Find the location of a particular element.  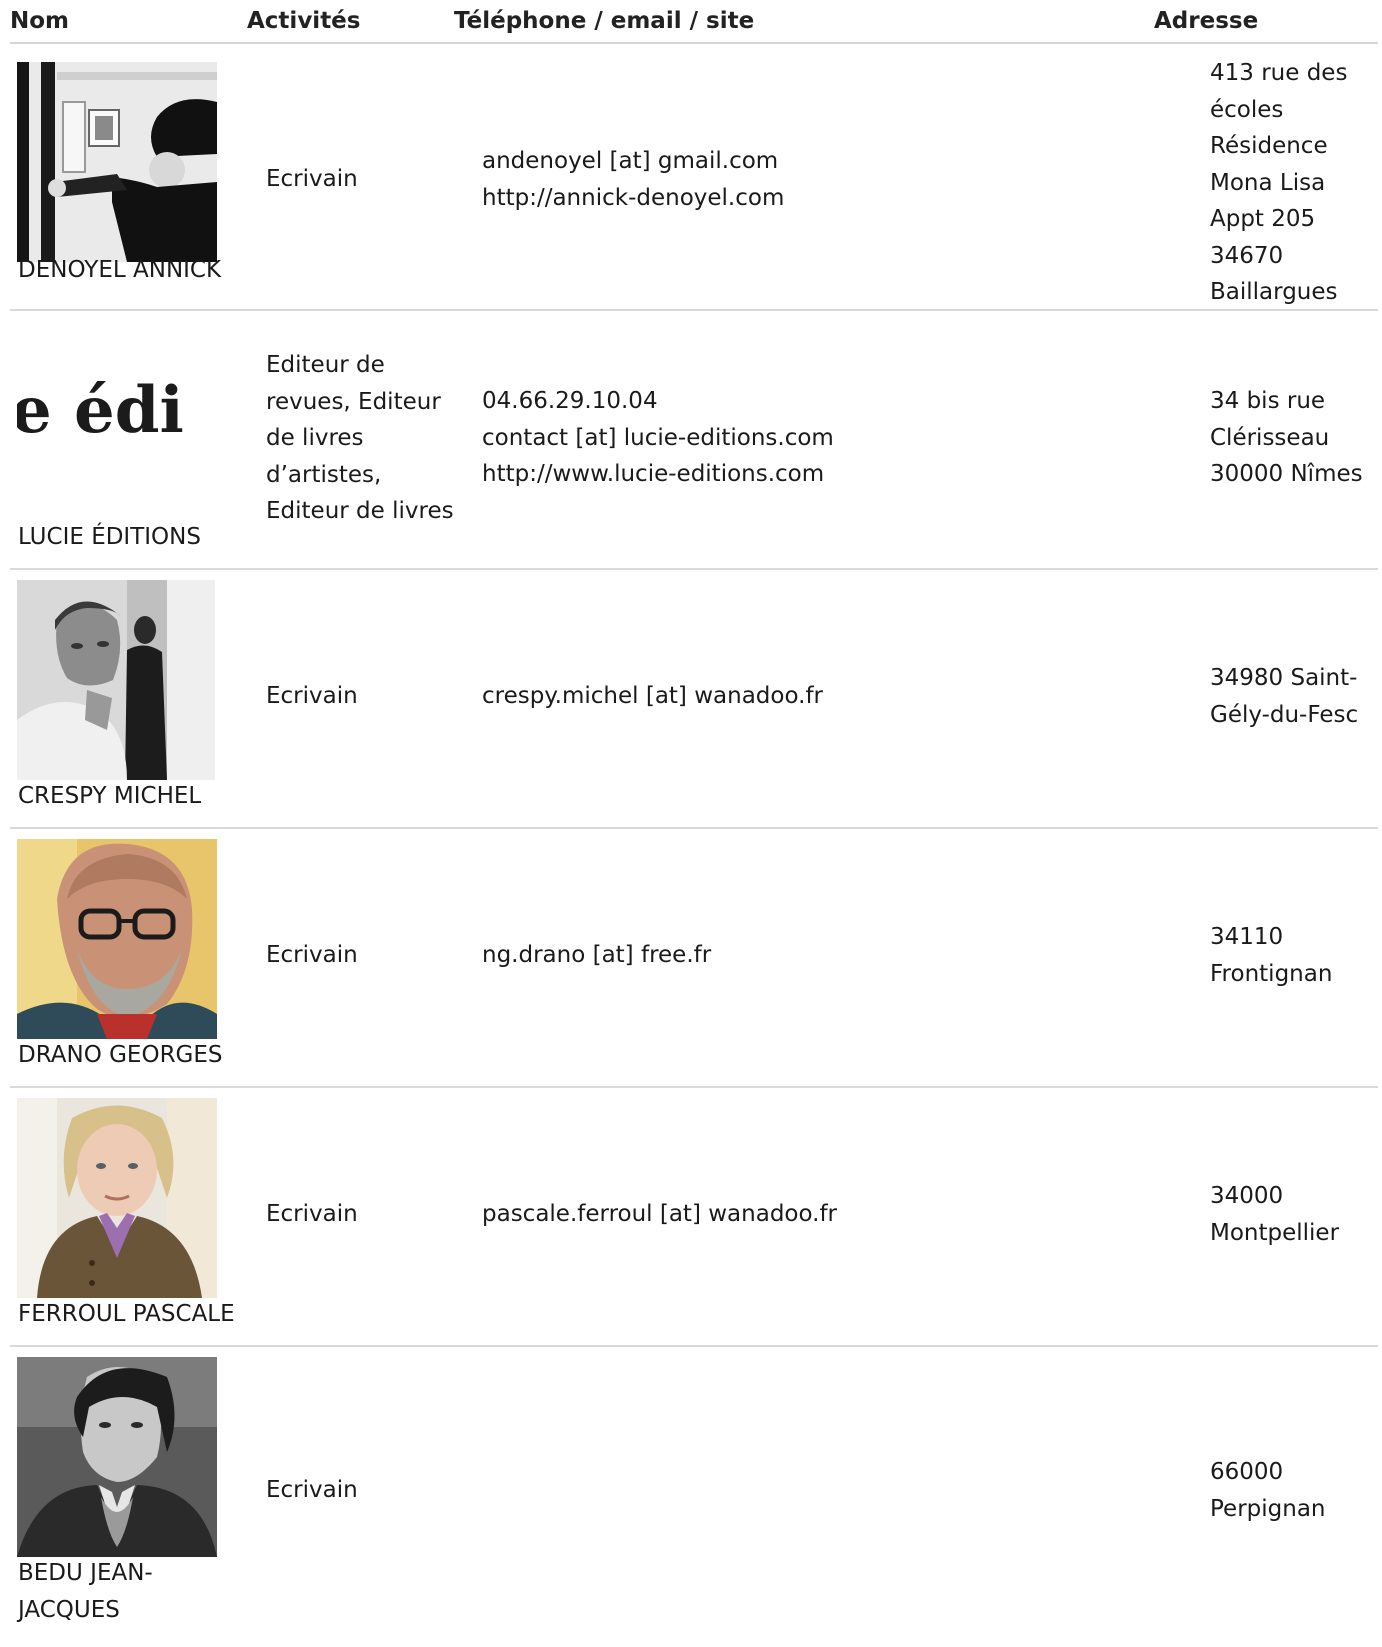

address: 34 bis rue Clérisseau 30000 Nîmes is located at coordinates (1294, 438).